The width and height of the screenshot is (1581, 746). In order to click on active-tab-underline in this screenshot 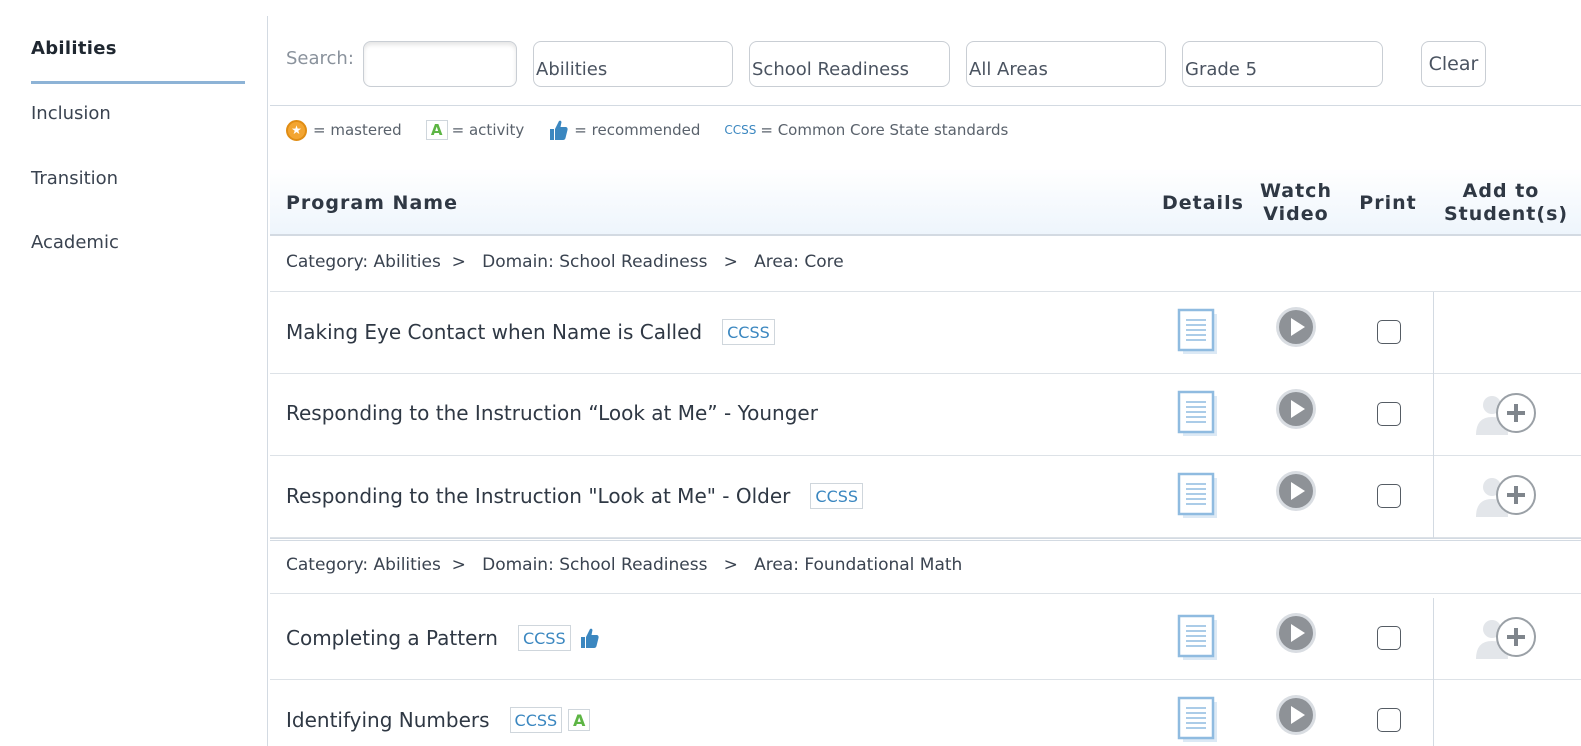, I will do `click(138, 82)`.